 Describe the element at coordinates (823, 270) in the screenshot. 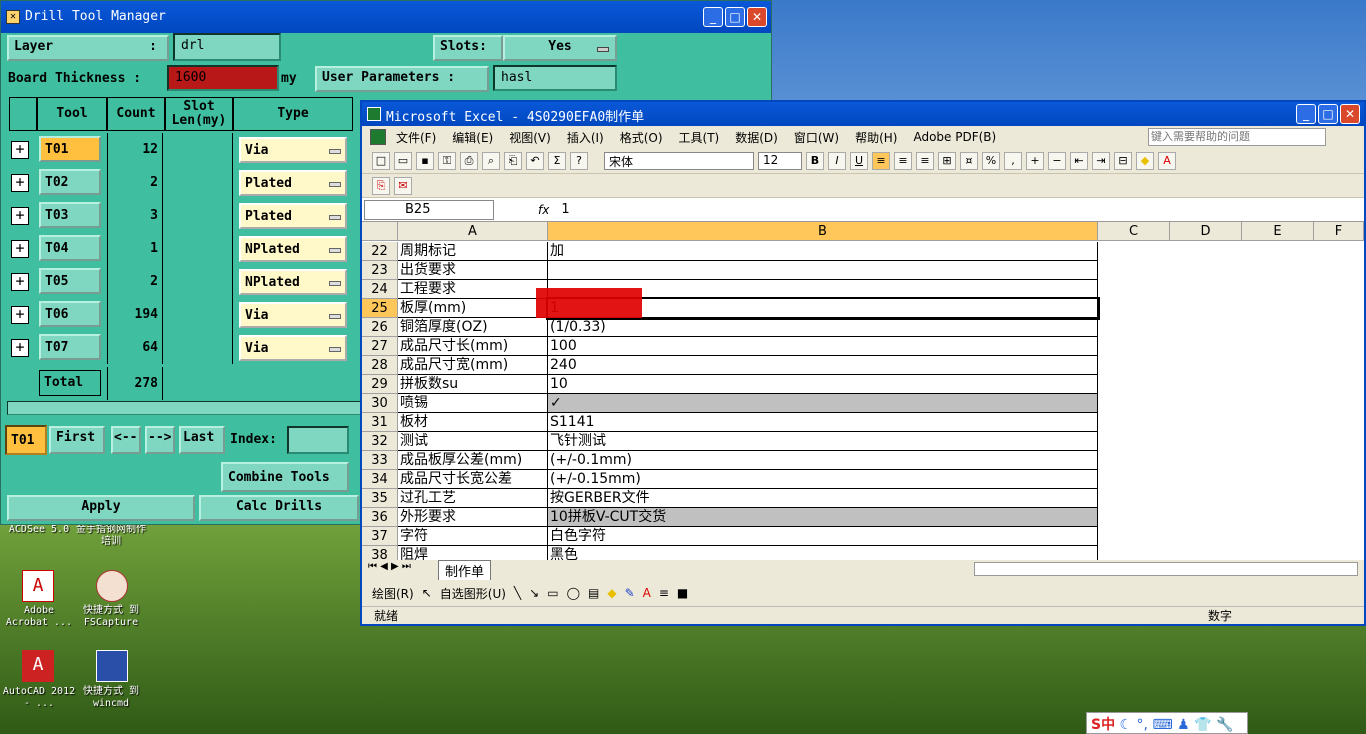

I see `cell-b` at that location.